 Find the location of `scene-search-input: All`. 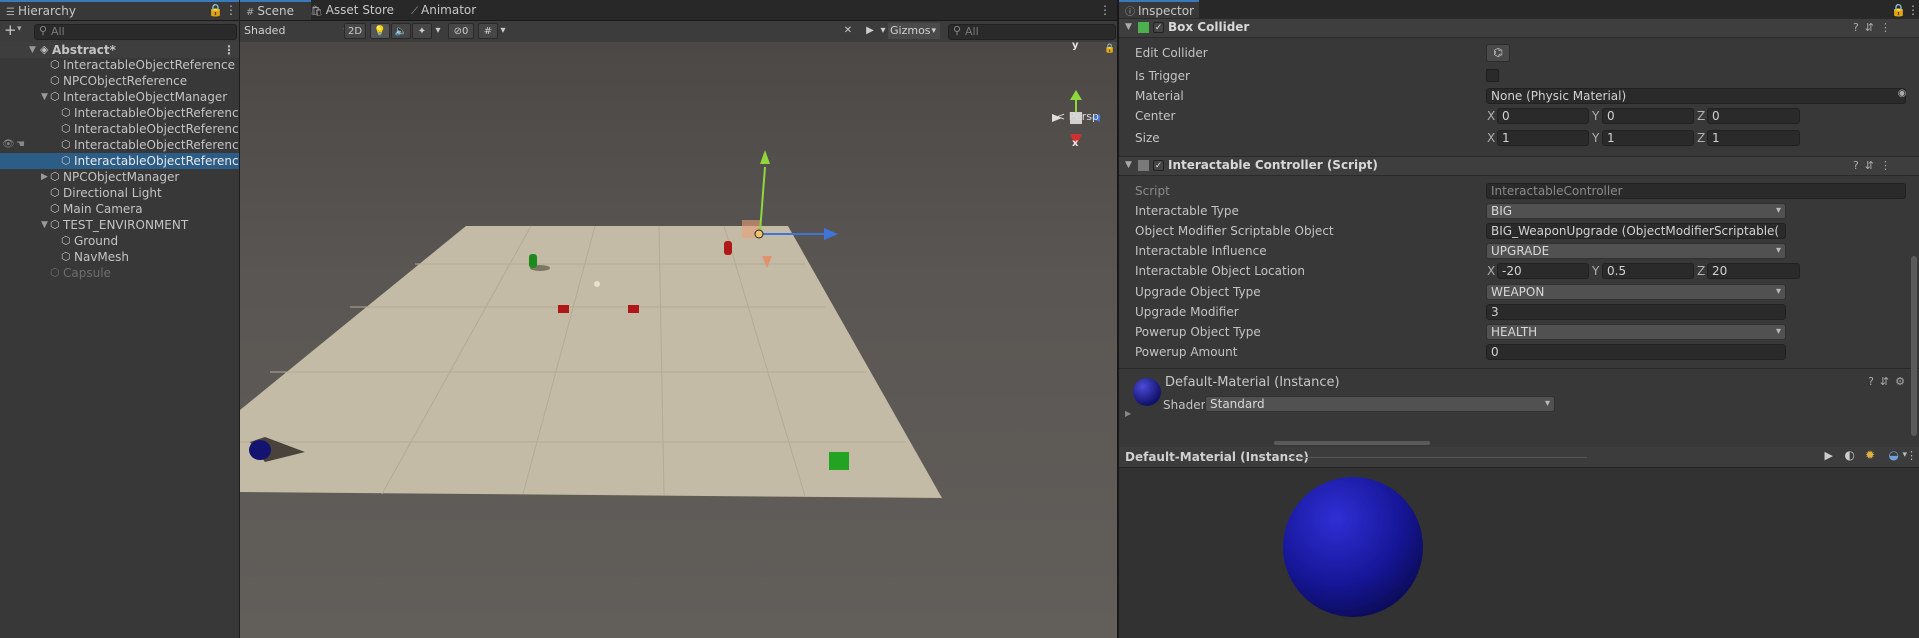

scene-search-input: All is located at coordinates (1032, 32).